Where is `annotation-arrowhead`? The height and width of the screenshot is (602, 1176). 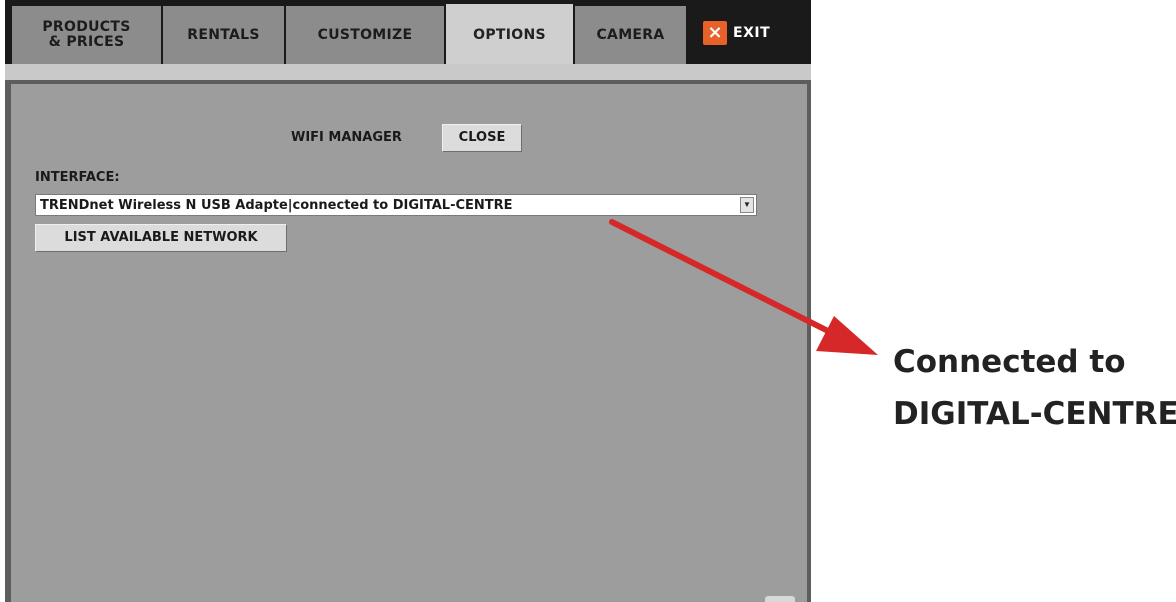
annotation-arrowhead is located at coordinates (847, 335).